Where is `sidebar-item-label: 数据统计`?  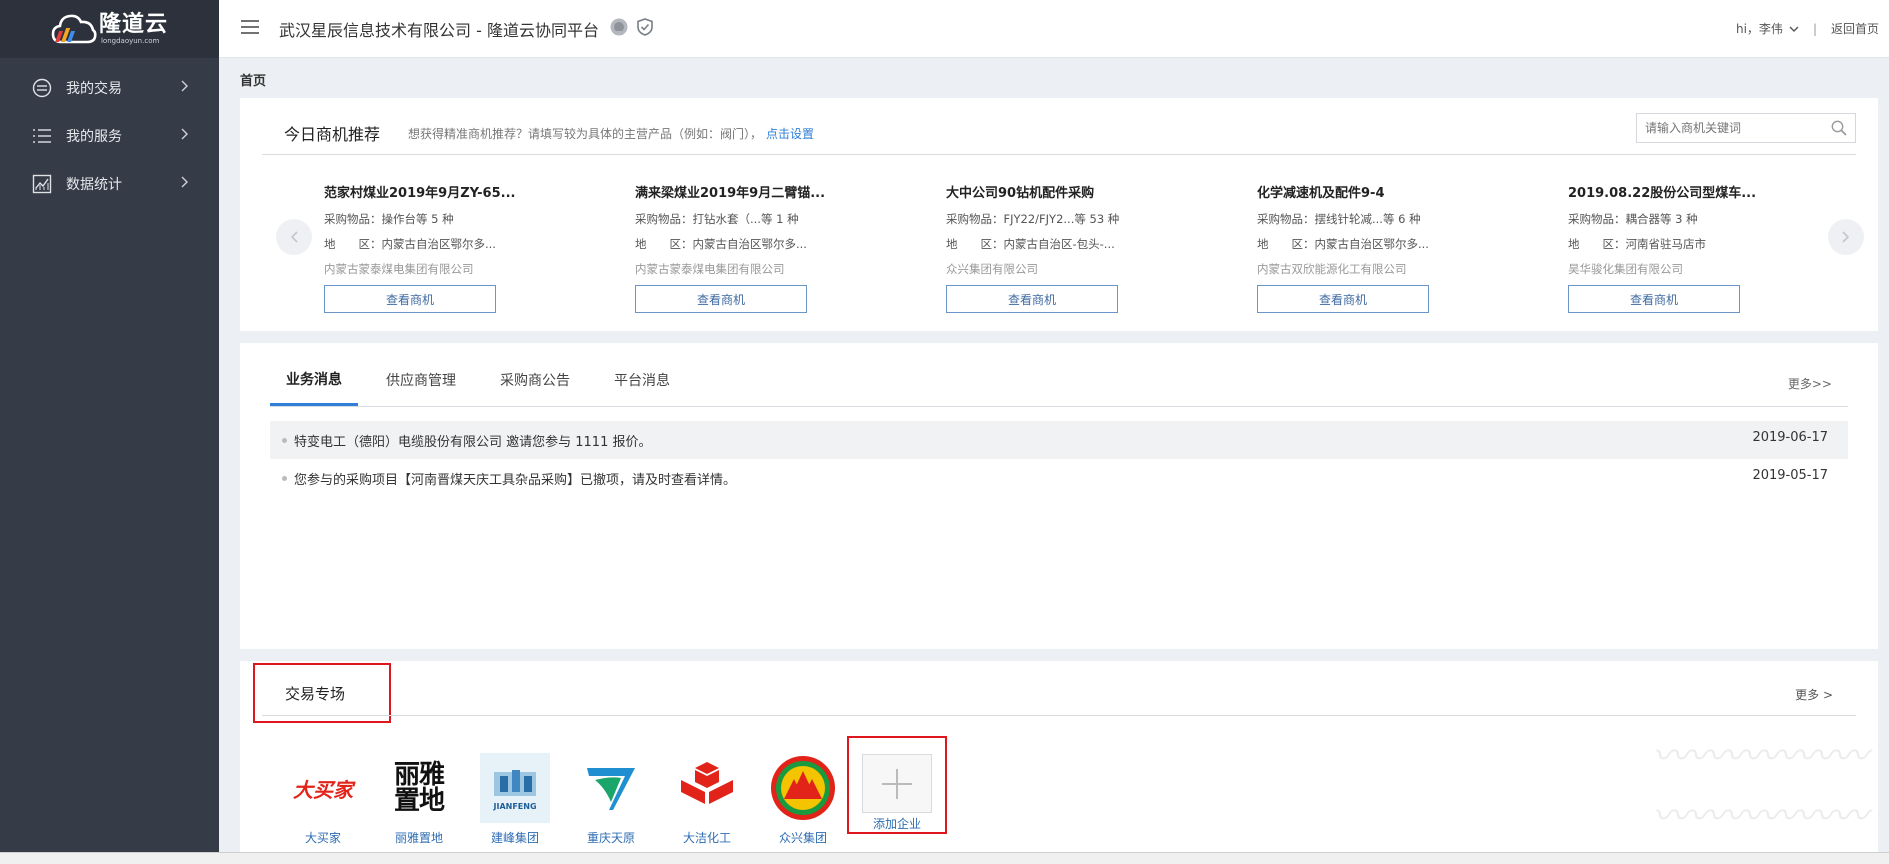
sidebar-item-label: 数据统计 is located at coordinates (94, 185).